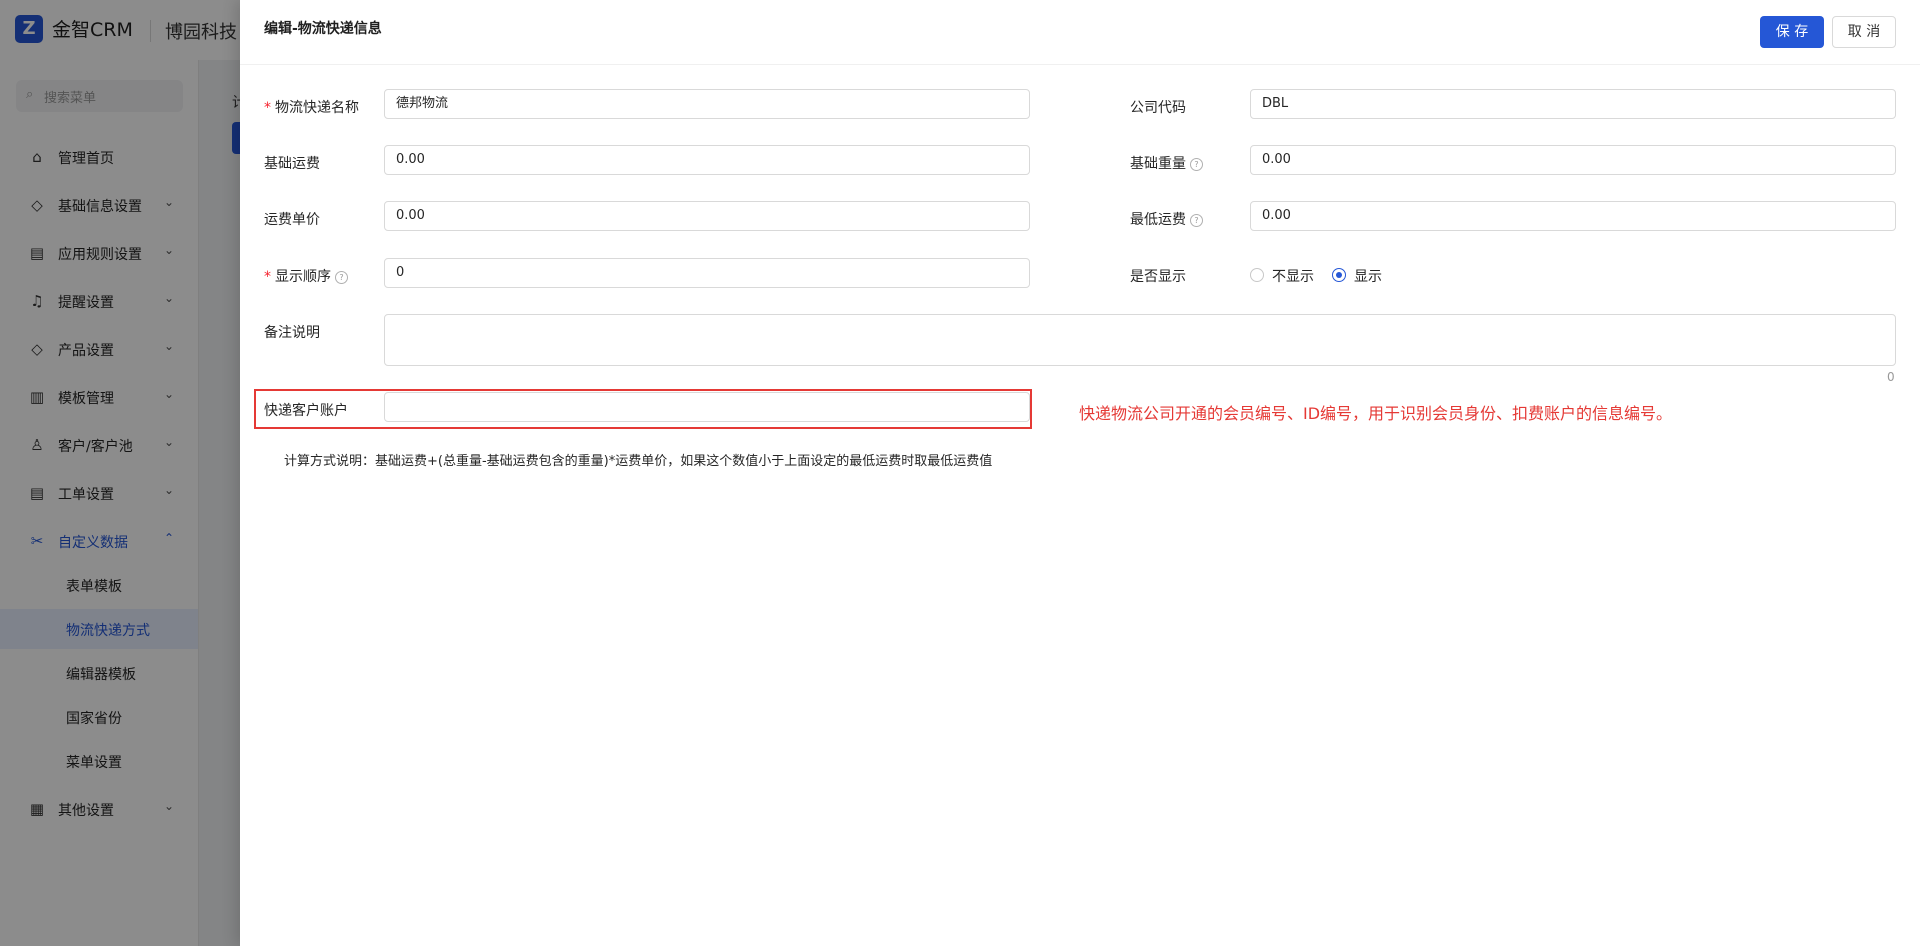 The image size is (1920, 946). Describe the element at coordinates (1158, 277) in the screenshot. I see `visible-label: 是否显示` at that location.